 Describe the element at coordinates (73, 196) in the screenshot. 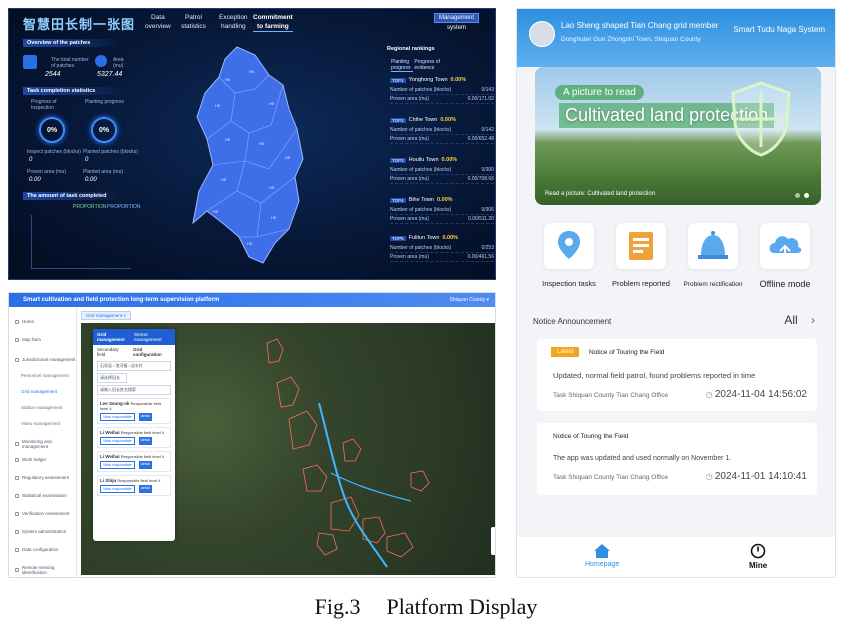

I see `amount-title: The amount of task completed` at that location.